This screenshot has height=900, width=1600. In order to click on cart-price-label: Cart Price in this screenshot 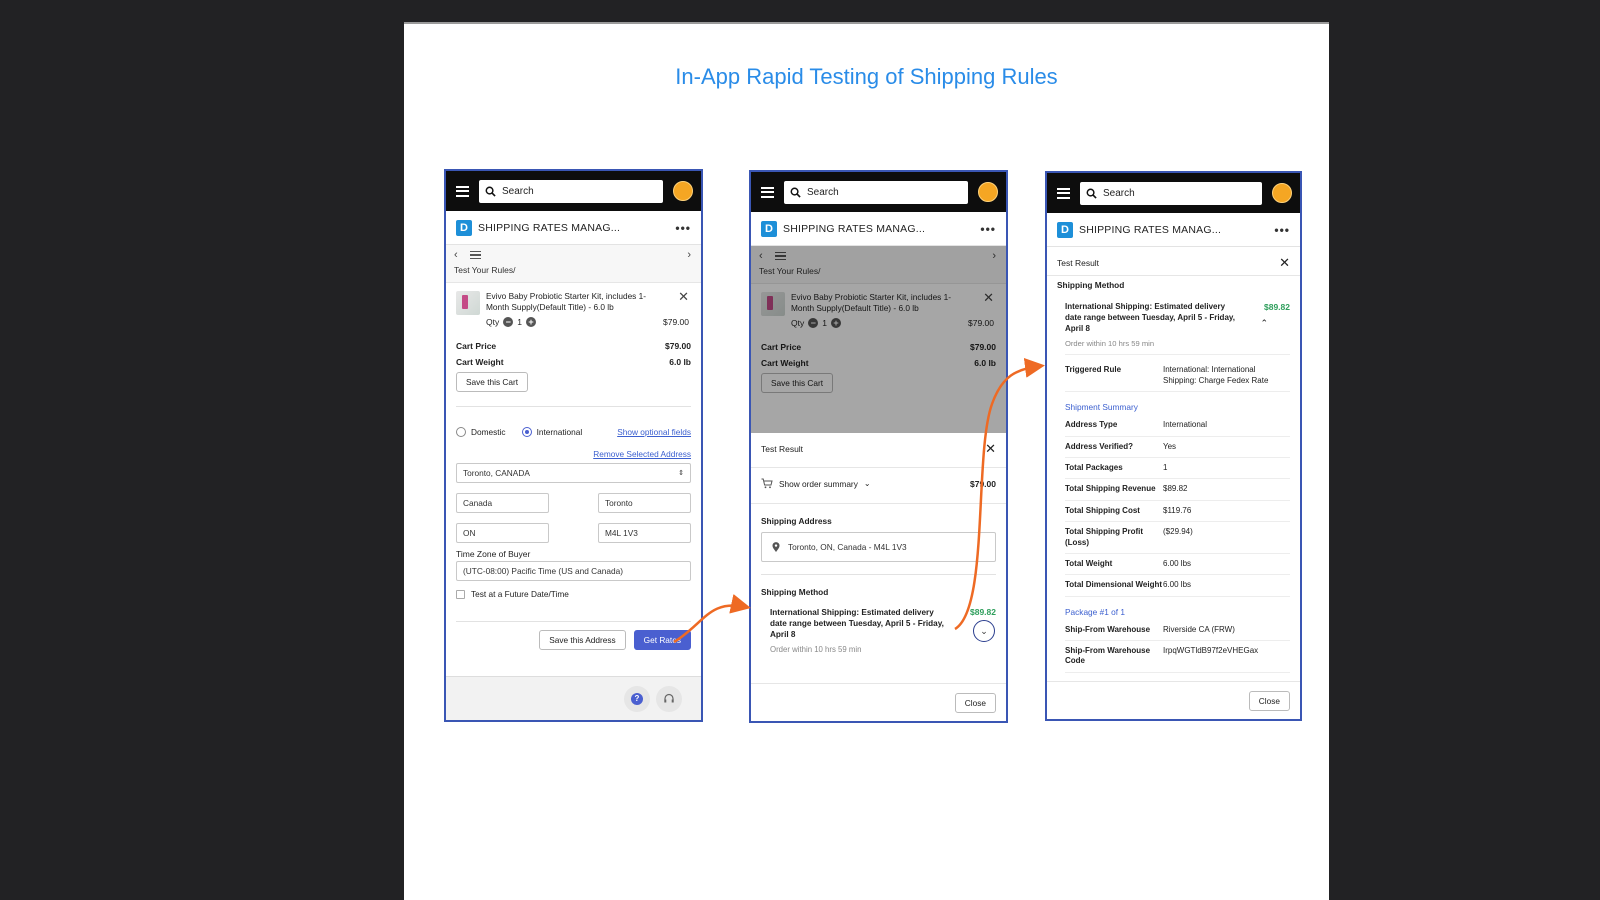, I will do `click(476, 346)`.